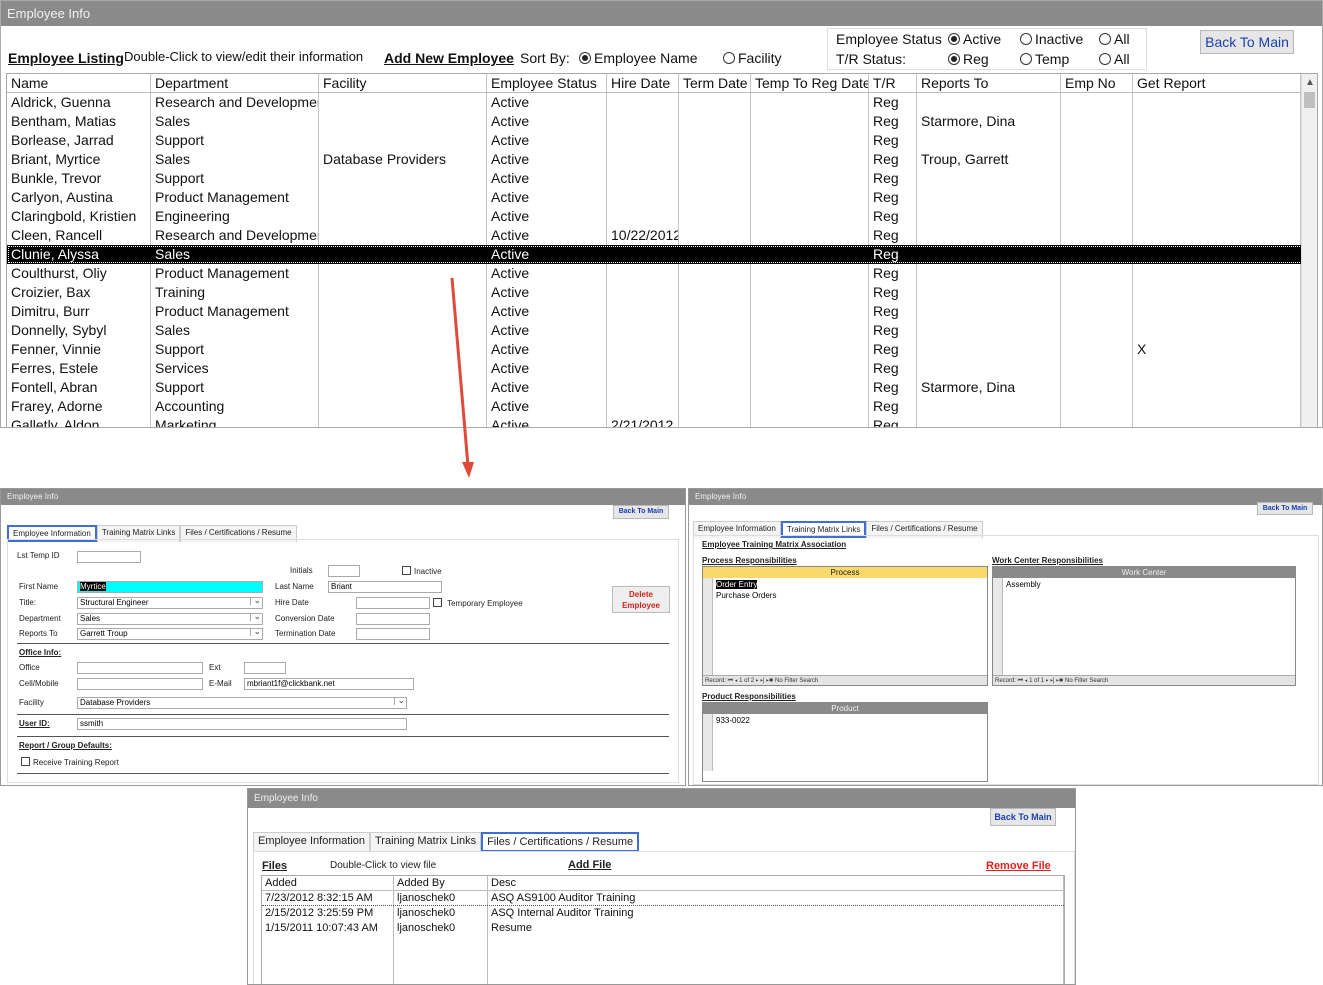 This screenshot has width=1323, height=985. Describe the element at coordinates (662, 349) in the screenshot. I see `table-row: Fenner, Vinnie Support Active Reg X` at that location.